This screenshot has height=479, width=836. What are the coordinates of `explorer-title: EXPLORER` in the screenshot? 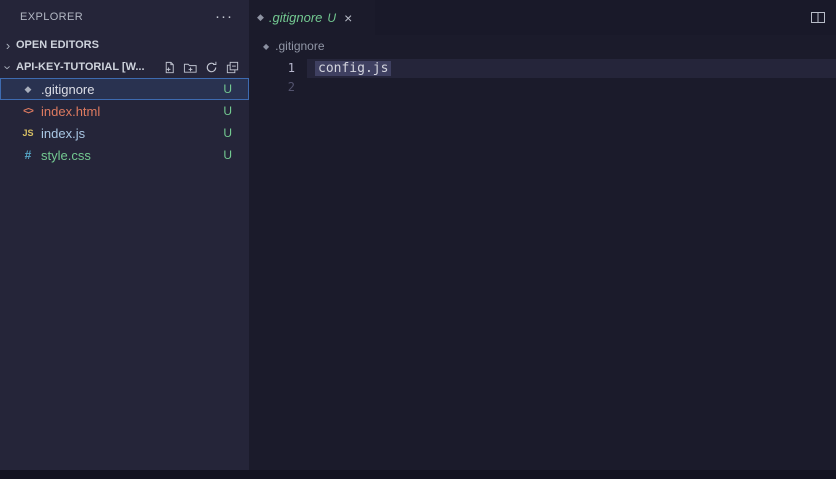 It's located at (52, 17).